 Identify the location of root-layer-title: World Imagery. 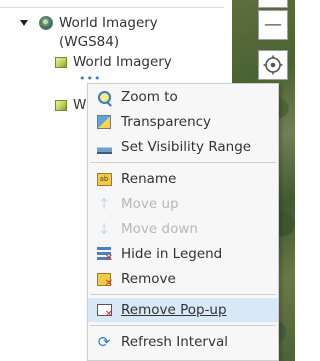
(108, 23).